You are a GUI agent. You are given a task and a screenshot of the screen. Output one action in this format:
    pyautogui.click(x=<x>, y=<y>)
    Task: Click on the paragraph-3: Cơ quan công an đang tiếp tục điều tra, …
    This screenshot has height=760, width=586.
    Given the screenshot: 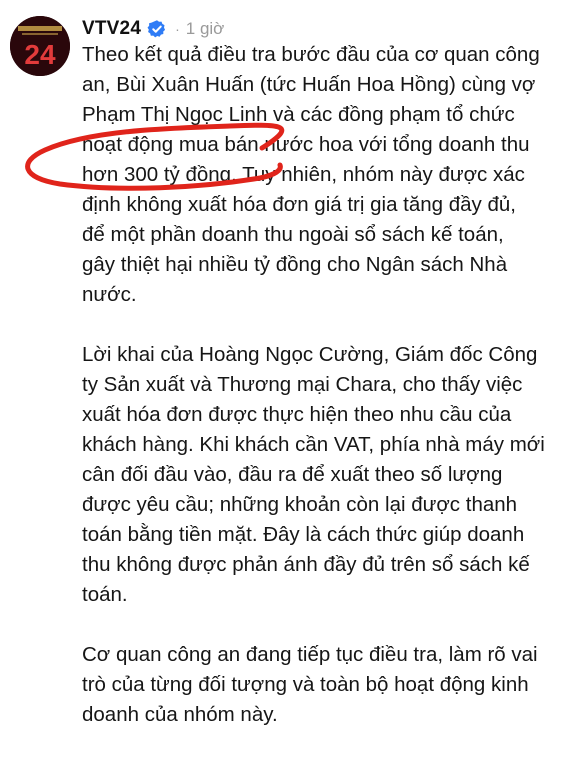 What is the action you would take?
    pyautogui.click(x=310, y=684)
    